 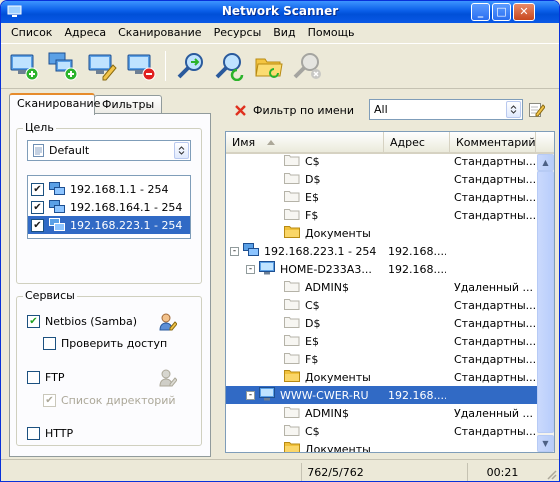 I want to click on tree-cell-name: - 192.168.223.1 - 254, so click(x=306, y=251).